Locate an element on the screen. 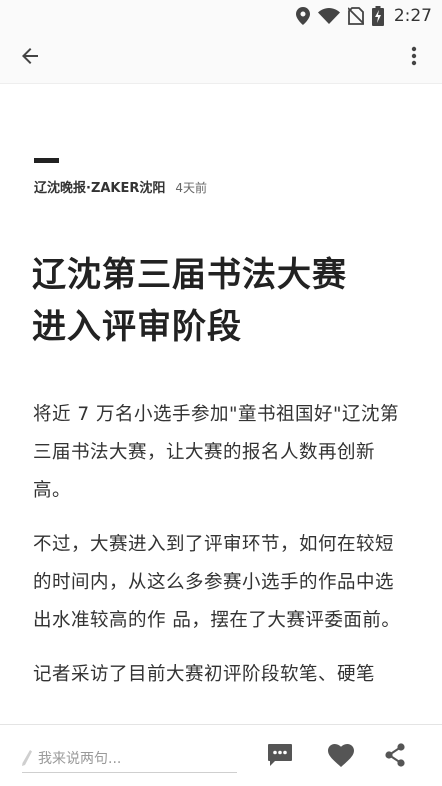 Image resolution: width=442 pixels, height=786 pixels. like-button is located at coordinates (341, 757).